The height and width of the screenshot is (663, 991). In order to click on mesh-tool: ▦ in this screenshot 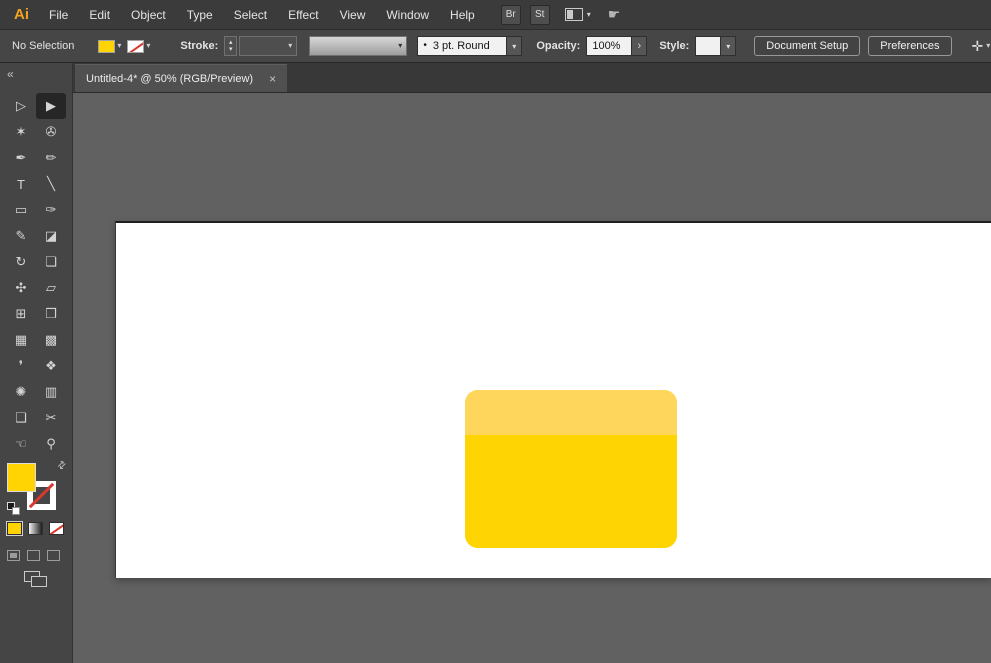, I will do `click(21, 340)`.